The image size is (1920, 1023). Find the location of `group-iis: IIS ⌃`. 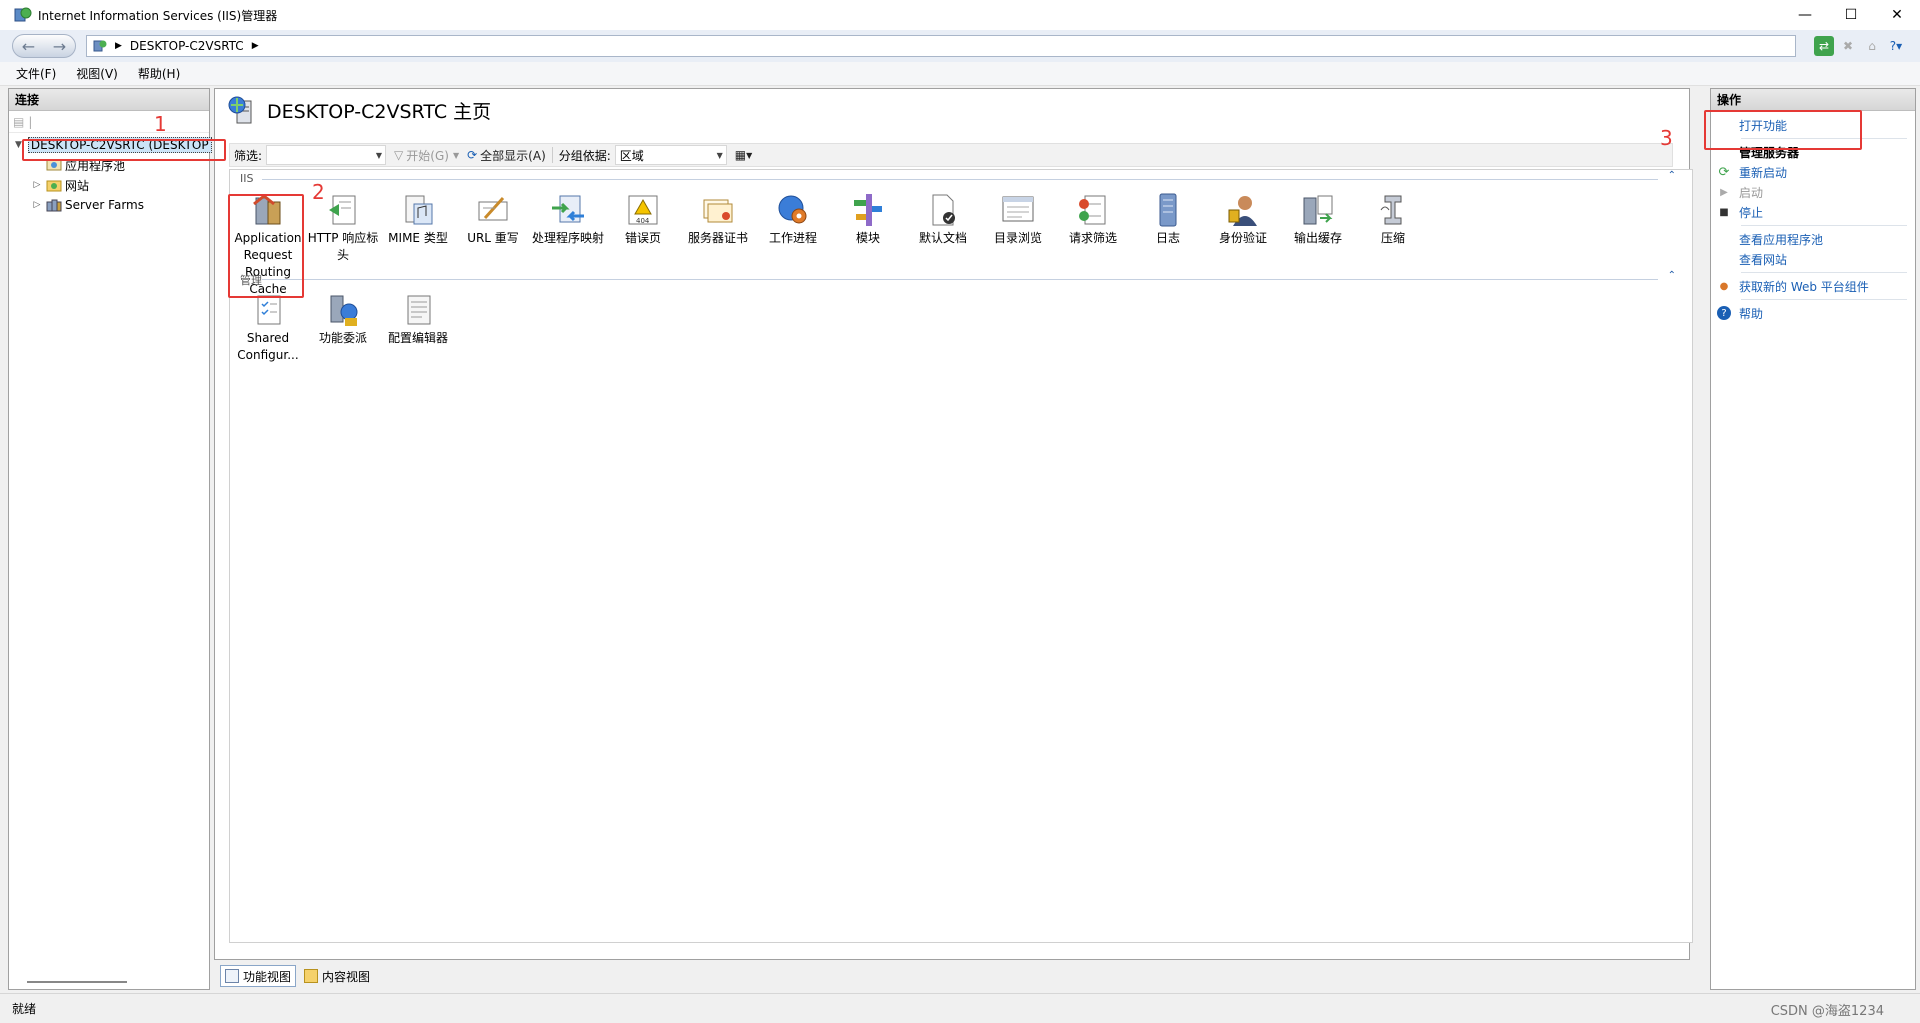

group-iis: IIS ⌃ is located at coordinates (958, 179).